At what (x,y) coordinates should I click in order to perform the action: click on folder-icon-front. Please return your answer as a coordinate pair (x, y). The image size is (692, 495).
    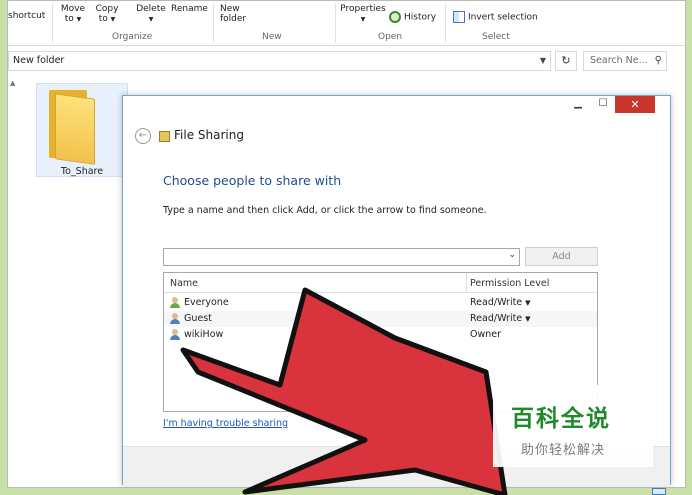
    Looking at the image, I should click on (75, 129).